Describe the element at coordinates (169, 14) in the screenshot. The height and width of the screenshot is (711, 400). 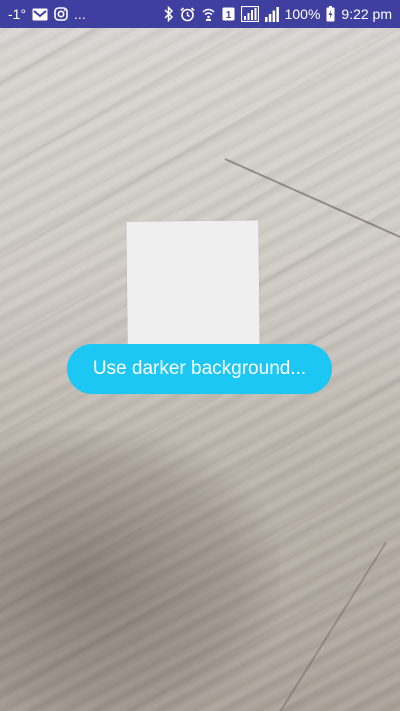
I see `bluetooth-icon` at that location.